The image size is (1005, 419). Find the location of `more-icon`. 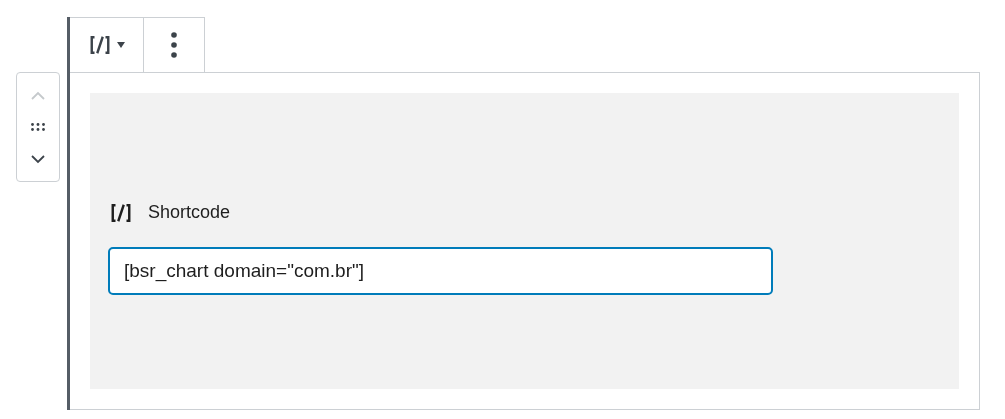

more-icon is located at coordinates (174, 45).